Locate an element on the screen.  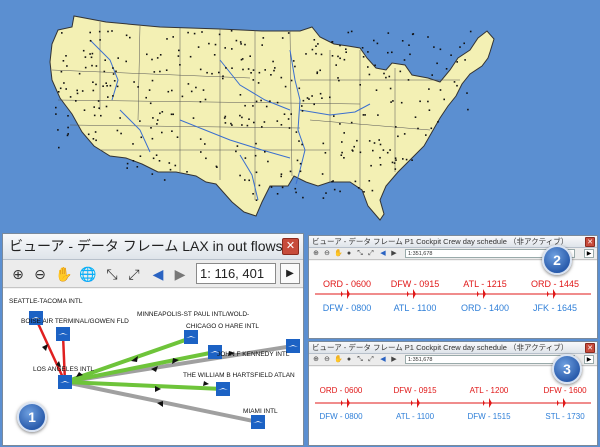
schedule-arrival-label: JFK - 1645 is located at coordinates (555, 308).